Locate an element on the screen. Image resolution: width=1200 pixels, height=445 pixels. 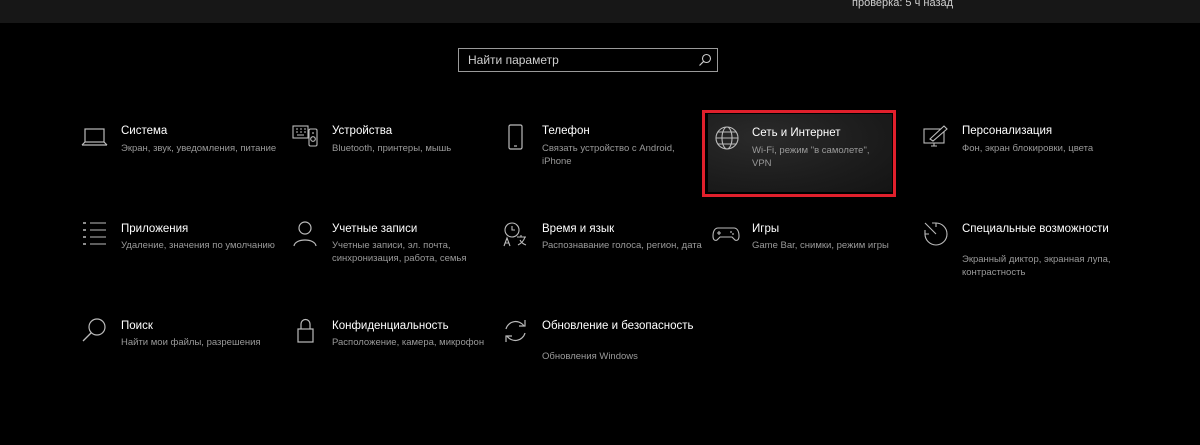
tile-devices: Устройства Bluetooth, принтеры, мышь is located at coordinates (387, 164).